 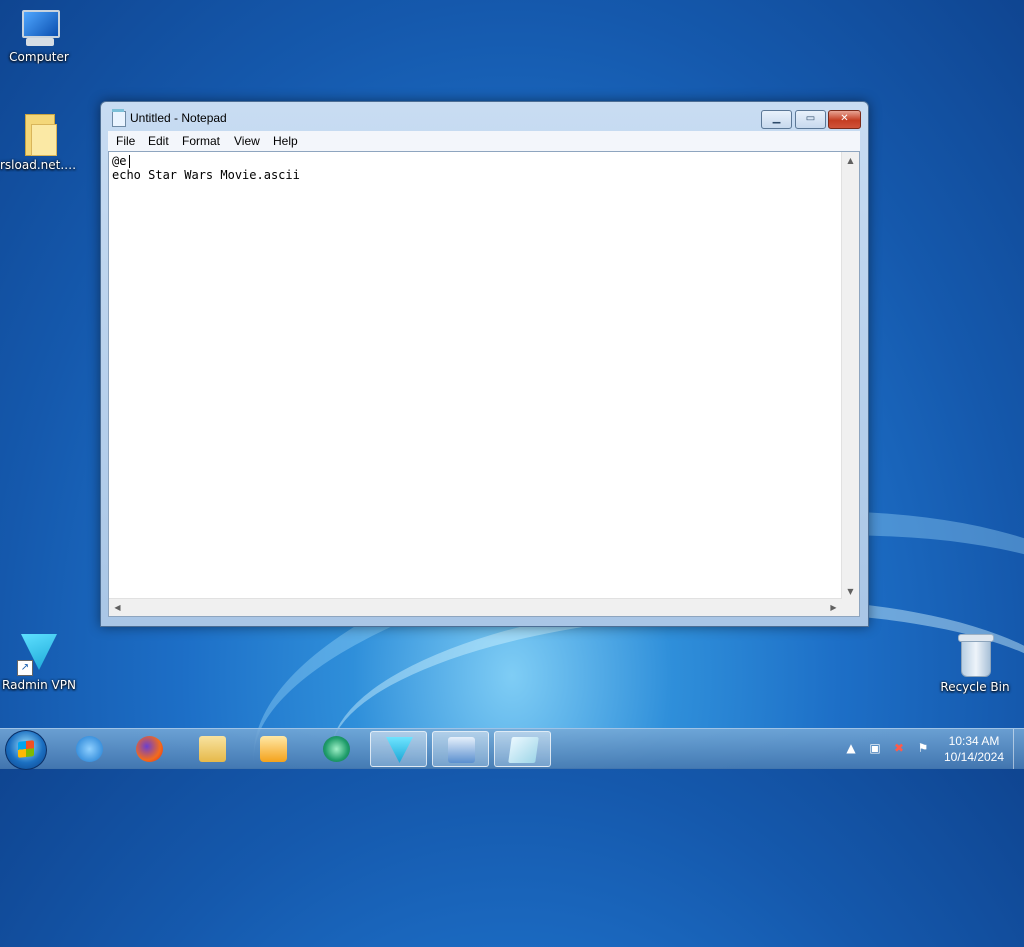 What do you see at coordinates (247, 141) in the screenshot?
I see `menu-view: View` at bounding box center [247, 141].